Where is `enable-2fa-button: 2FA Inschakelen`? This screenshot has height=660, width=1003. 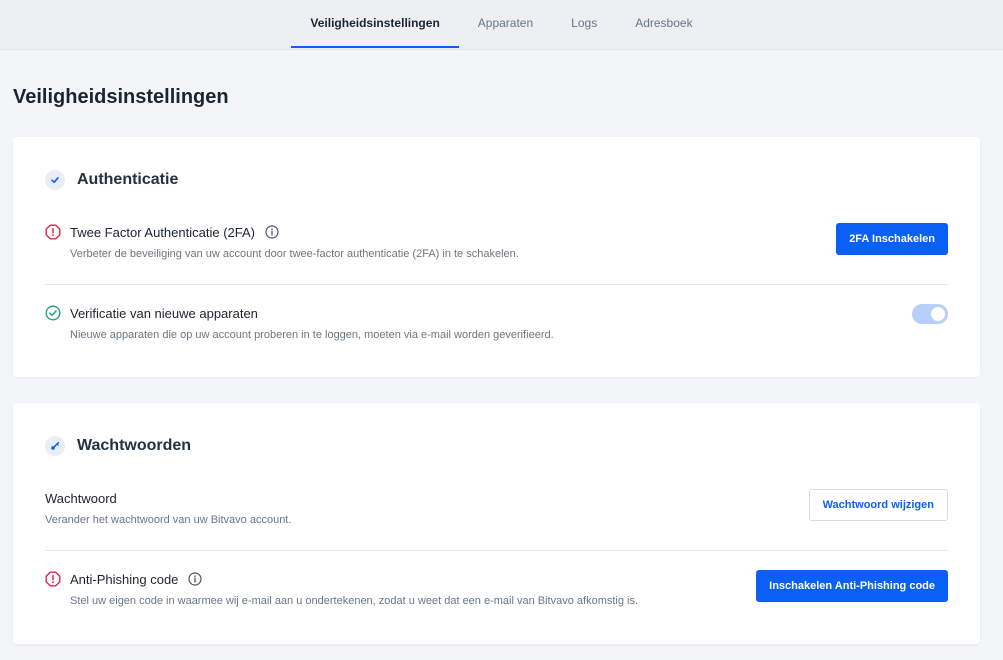 enable-2fa-button: 2FA Inschakelen is located at coordinates (892, 239).